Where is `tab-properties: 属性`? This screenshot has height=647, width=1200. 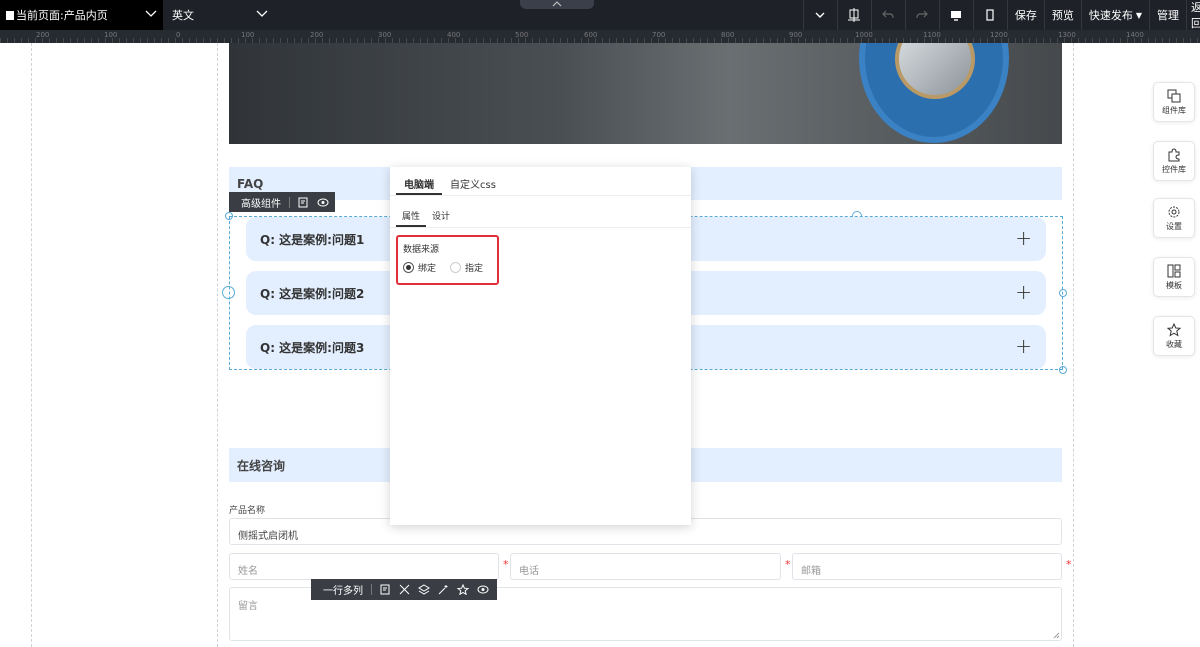
tab-properties: 属性 is located at coordinates (411, 212).